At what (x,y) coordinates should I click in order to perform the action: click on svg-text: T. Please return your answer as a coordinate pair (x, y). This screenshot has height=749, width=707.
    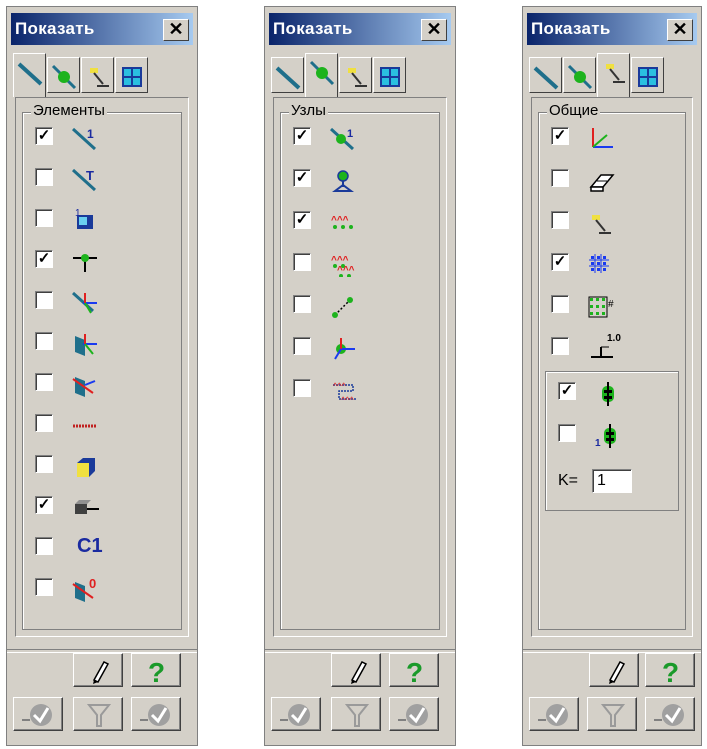
    Looking at the image, I should click on (90, 175).